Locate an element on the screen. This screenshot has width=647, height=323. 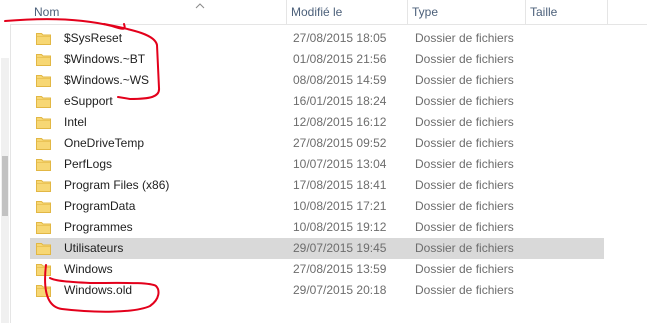
file-modified: 17/08/2015 18:41 is located at coordinates (340, 185).